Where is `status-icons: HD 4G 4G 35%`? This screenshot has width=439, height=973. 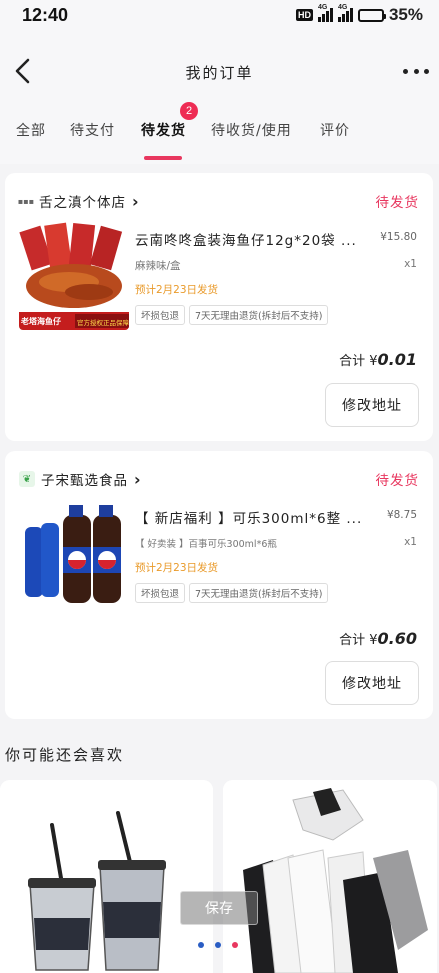
status-icons: HD 4G 4G 35% is located at coordinates (359, 14).